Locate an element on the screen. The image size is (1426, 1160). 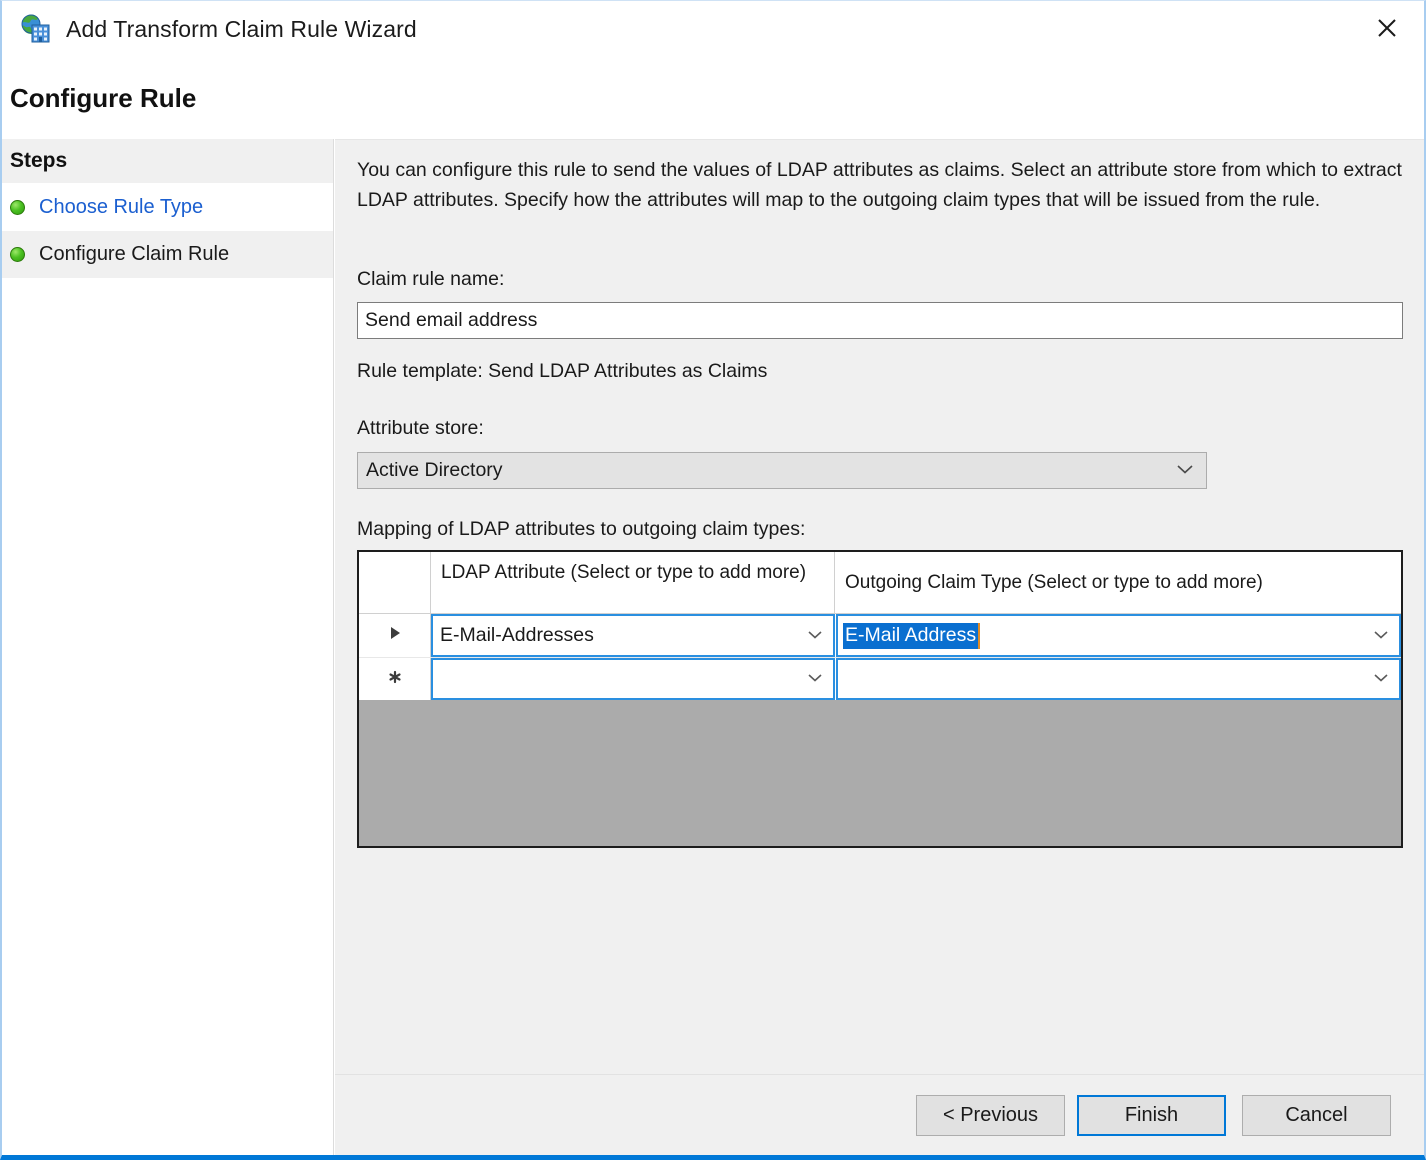
steps-header: Steps is located at coordinates (167, 161).